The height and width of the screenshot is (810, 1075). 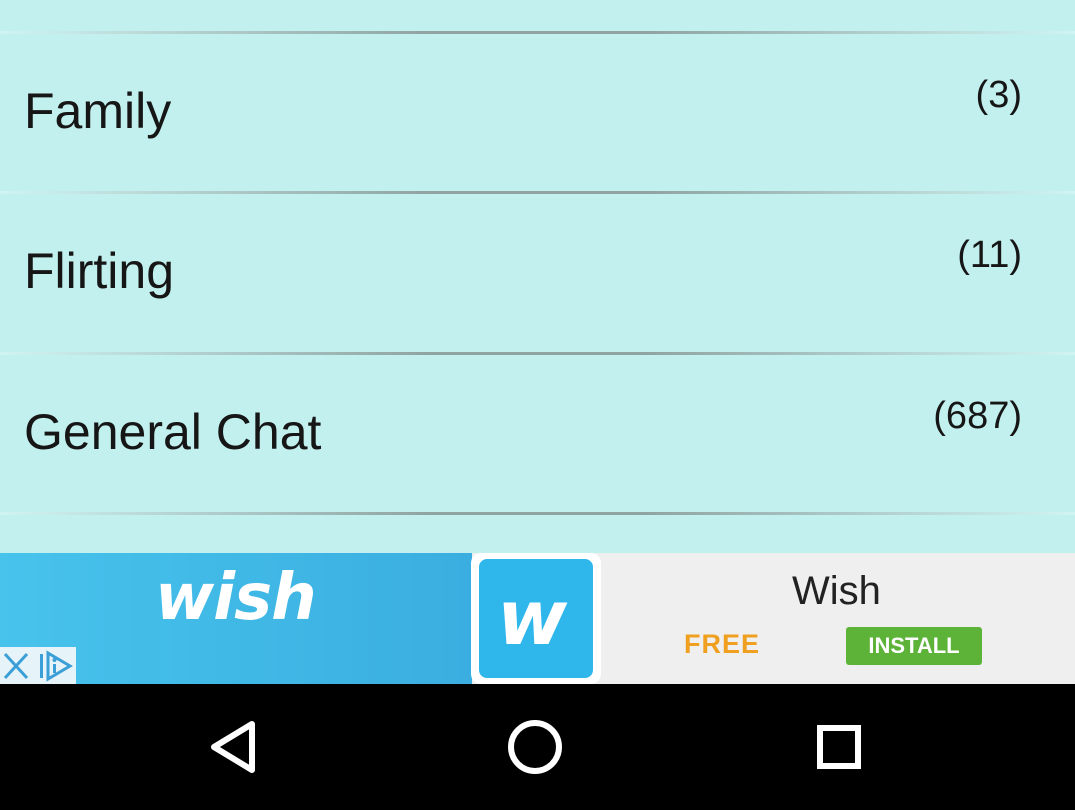 I want to click on category-count: (11), so click(x=989, y=255).